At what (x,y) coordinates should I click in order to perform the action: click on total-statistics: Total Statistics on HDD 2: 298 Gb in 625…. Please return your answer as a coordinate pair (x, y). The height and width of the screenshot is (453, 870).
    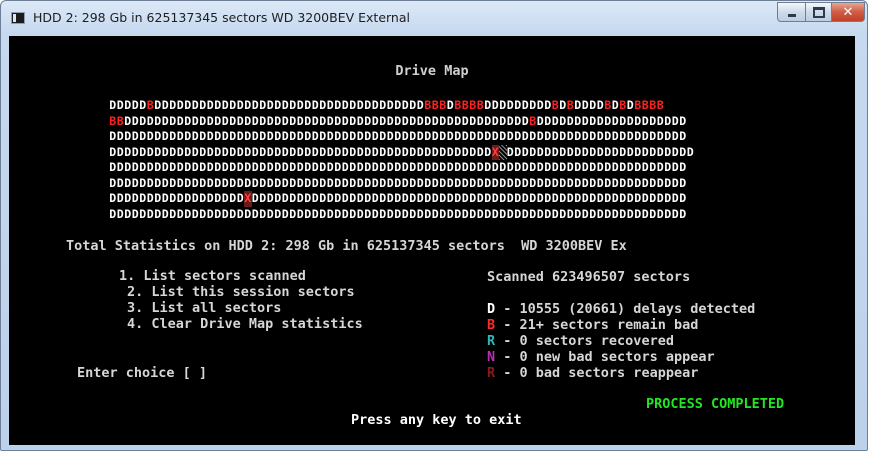
    Looking at the image, I should click on (346, 246).